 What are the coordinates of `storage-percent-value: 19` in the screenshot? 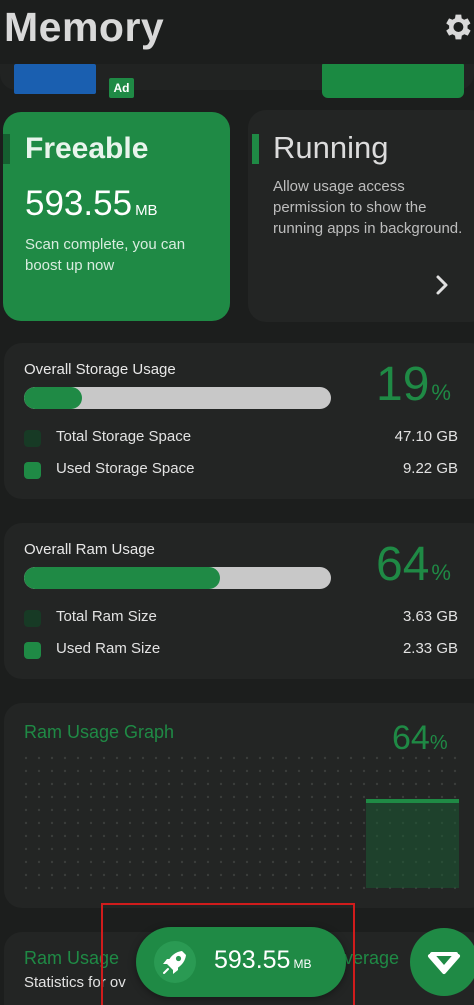 It's located at (403, 384).